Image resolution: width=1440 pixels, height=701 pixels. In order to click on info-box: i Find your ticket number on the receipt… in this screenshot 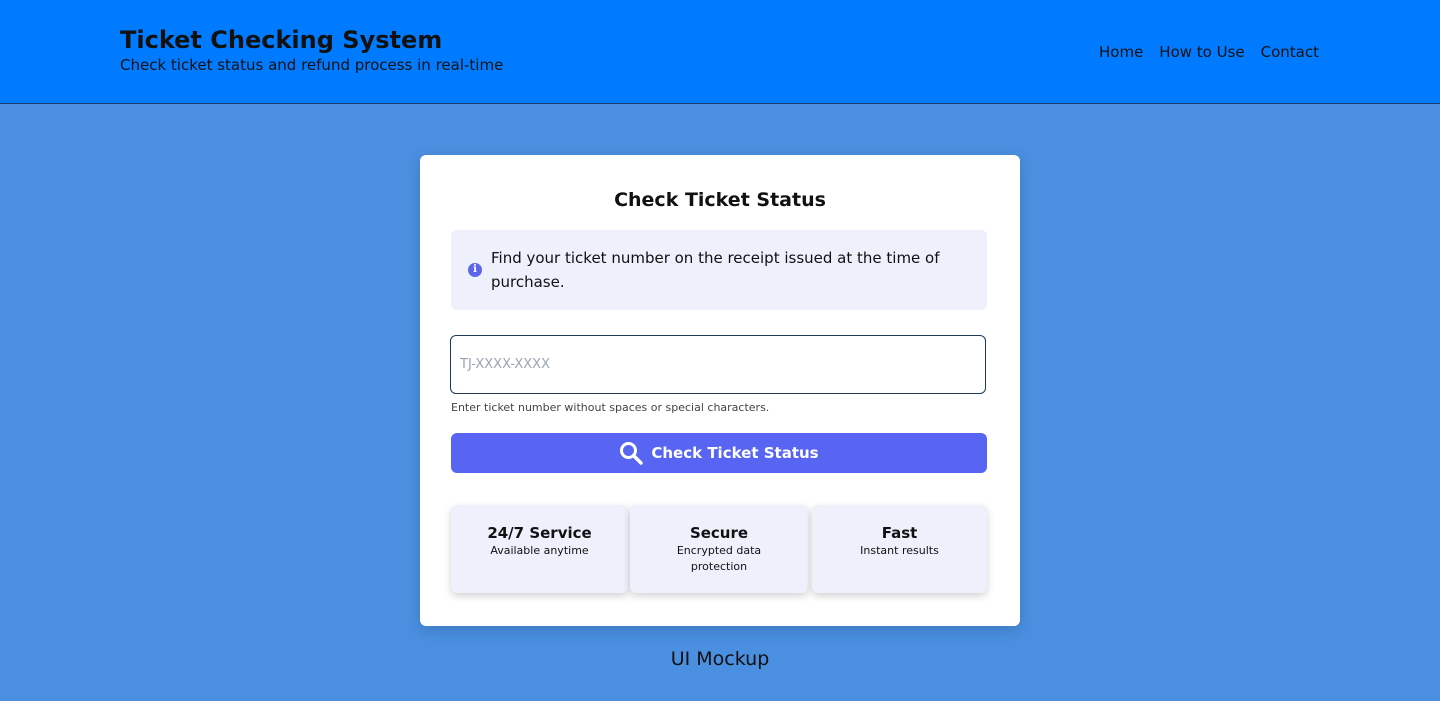, I will do `click(719, 270)`.